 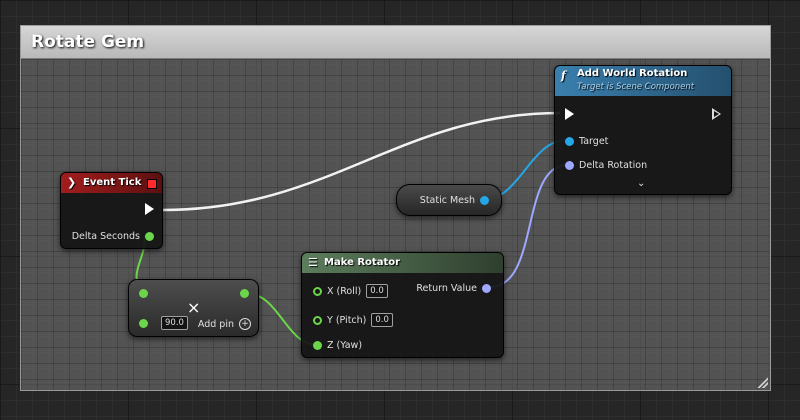 What do you see at coordinates (402, 263) in the screenshot?
I see `make-rotator-header: ☰ Make Rotator` at bounding box center [402, 263].